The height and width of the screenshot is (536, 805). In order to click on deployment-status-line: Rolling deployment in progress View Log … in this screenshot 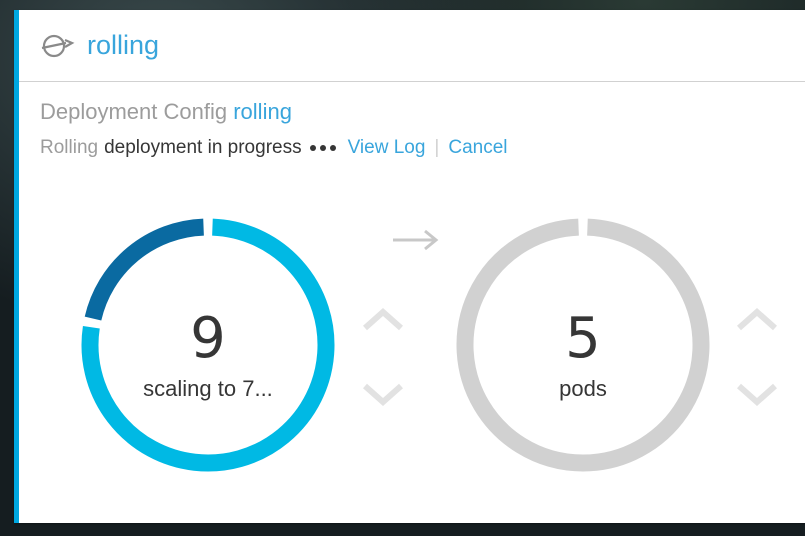, I will do `click(422, 148)`.